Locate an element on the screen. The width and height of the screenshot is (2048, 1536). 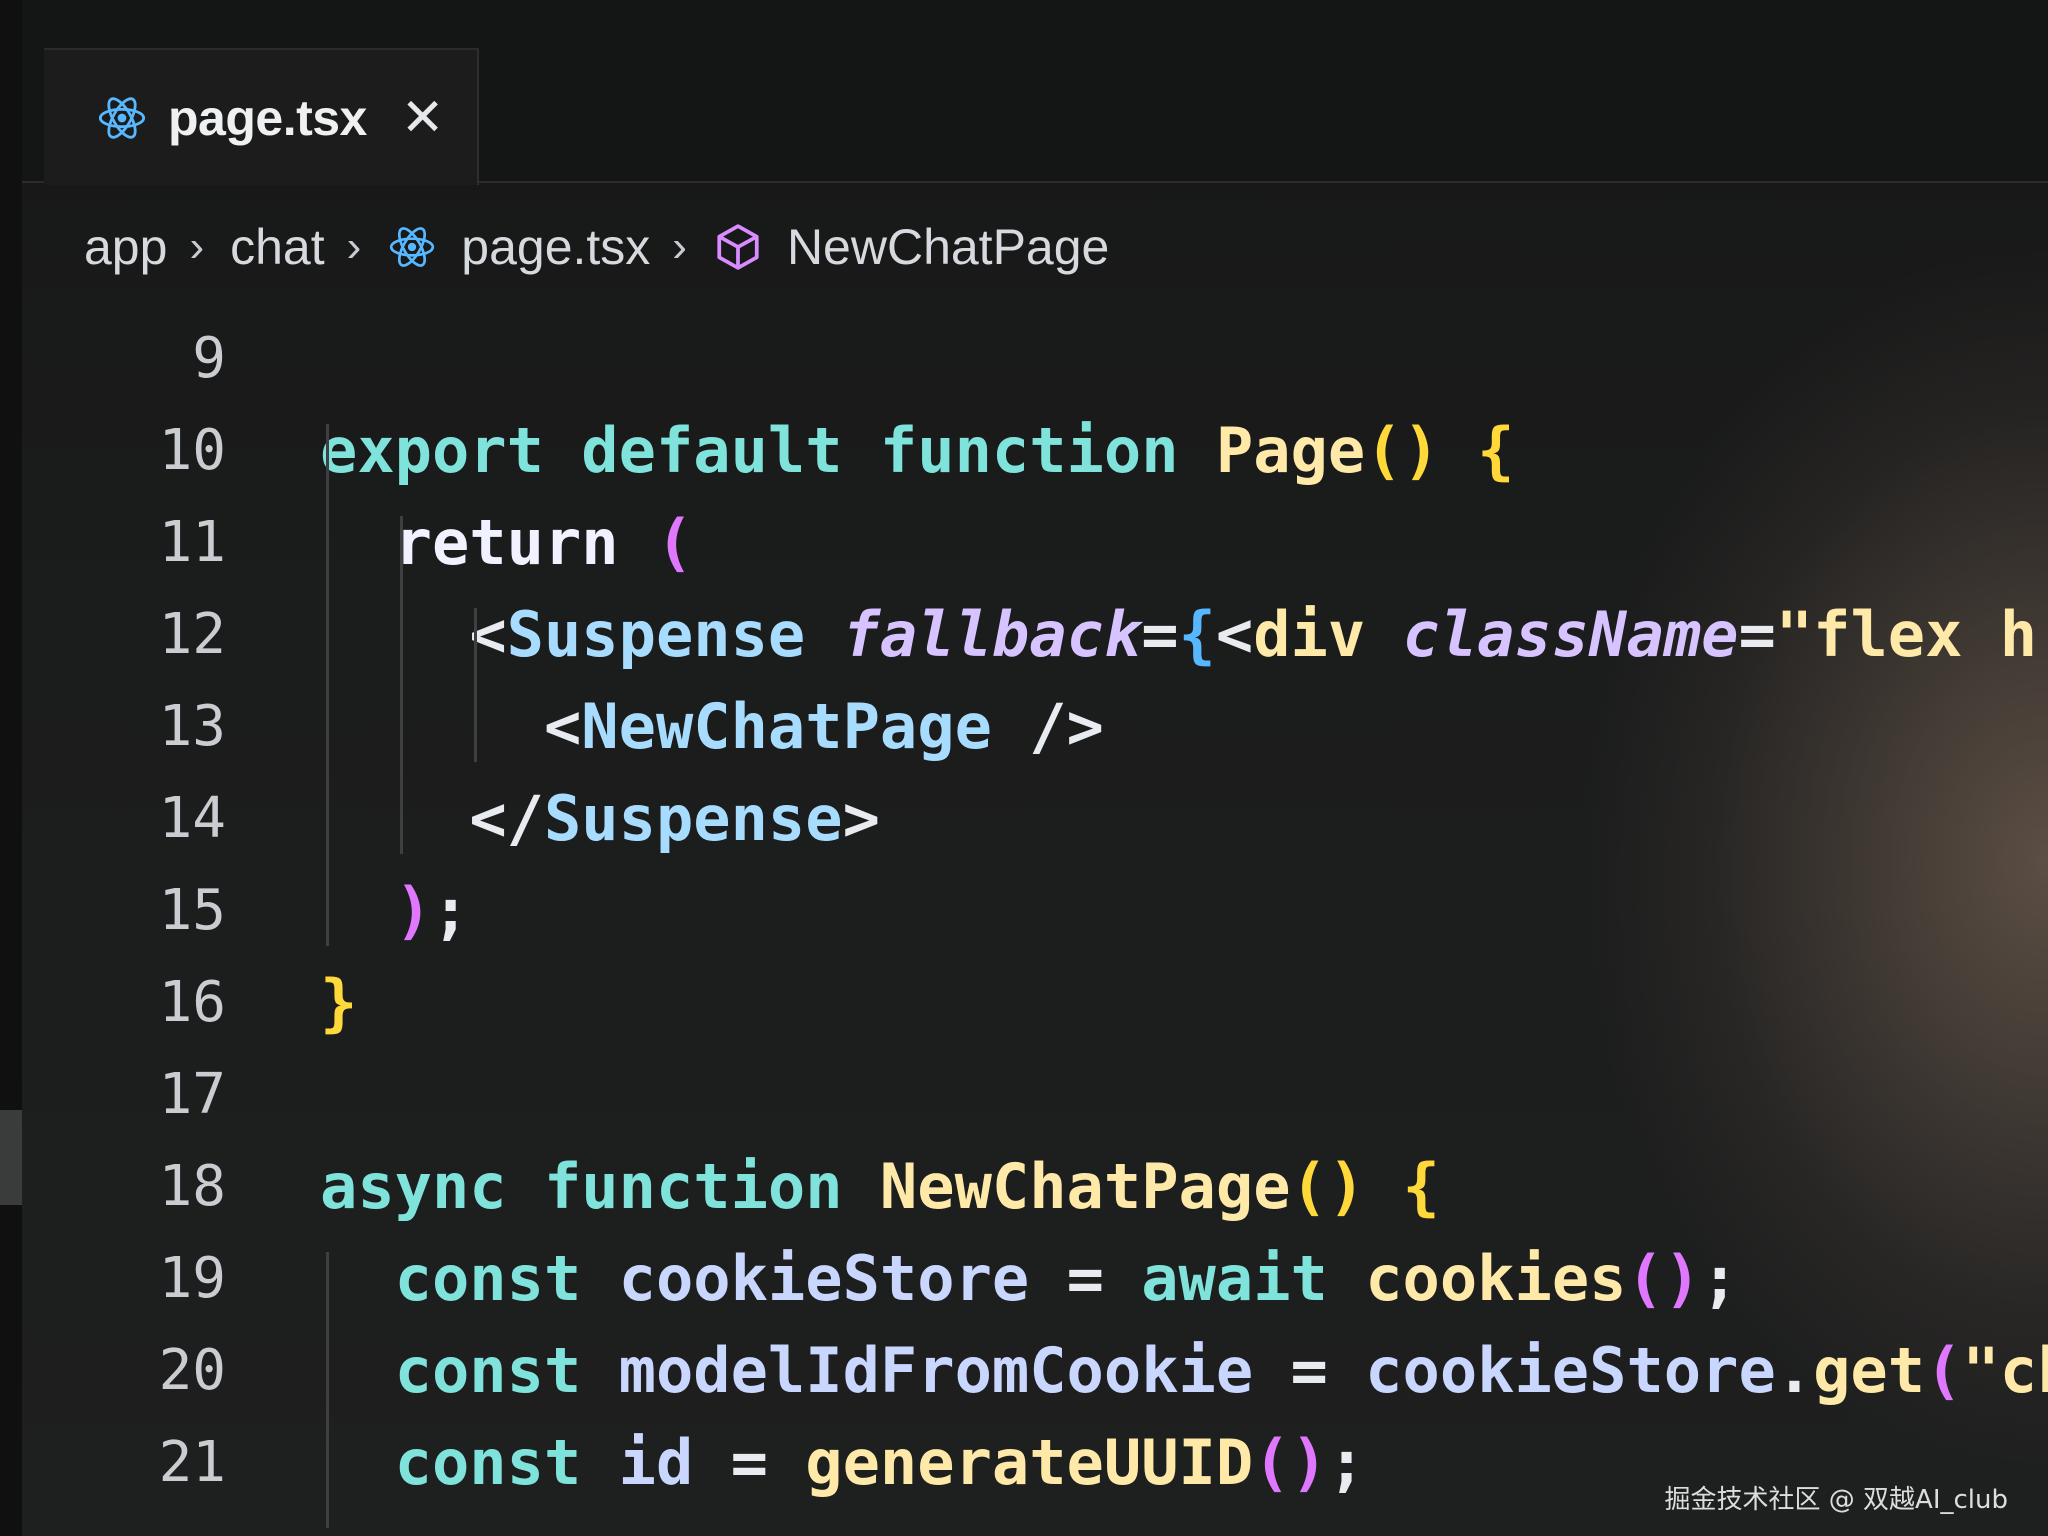
code-token: "ch is located at coordinates (2005, 1370).